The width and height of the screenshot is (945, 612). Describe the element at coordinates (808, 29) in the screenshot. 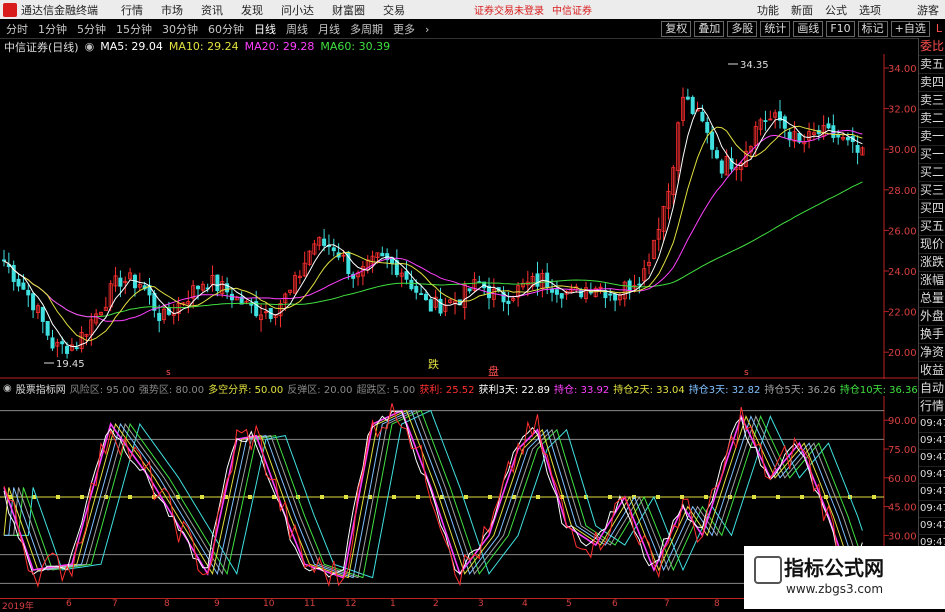

I see `tool-draw: 画线` at that location.